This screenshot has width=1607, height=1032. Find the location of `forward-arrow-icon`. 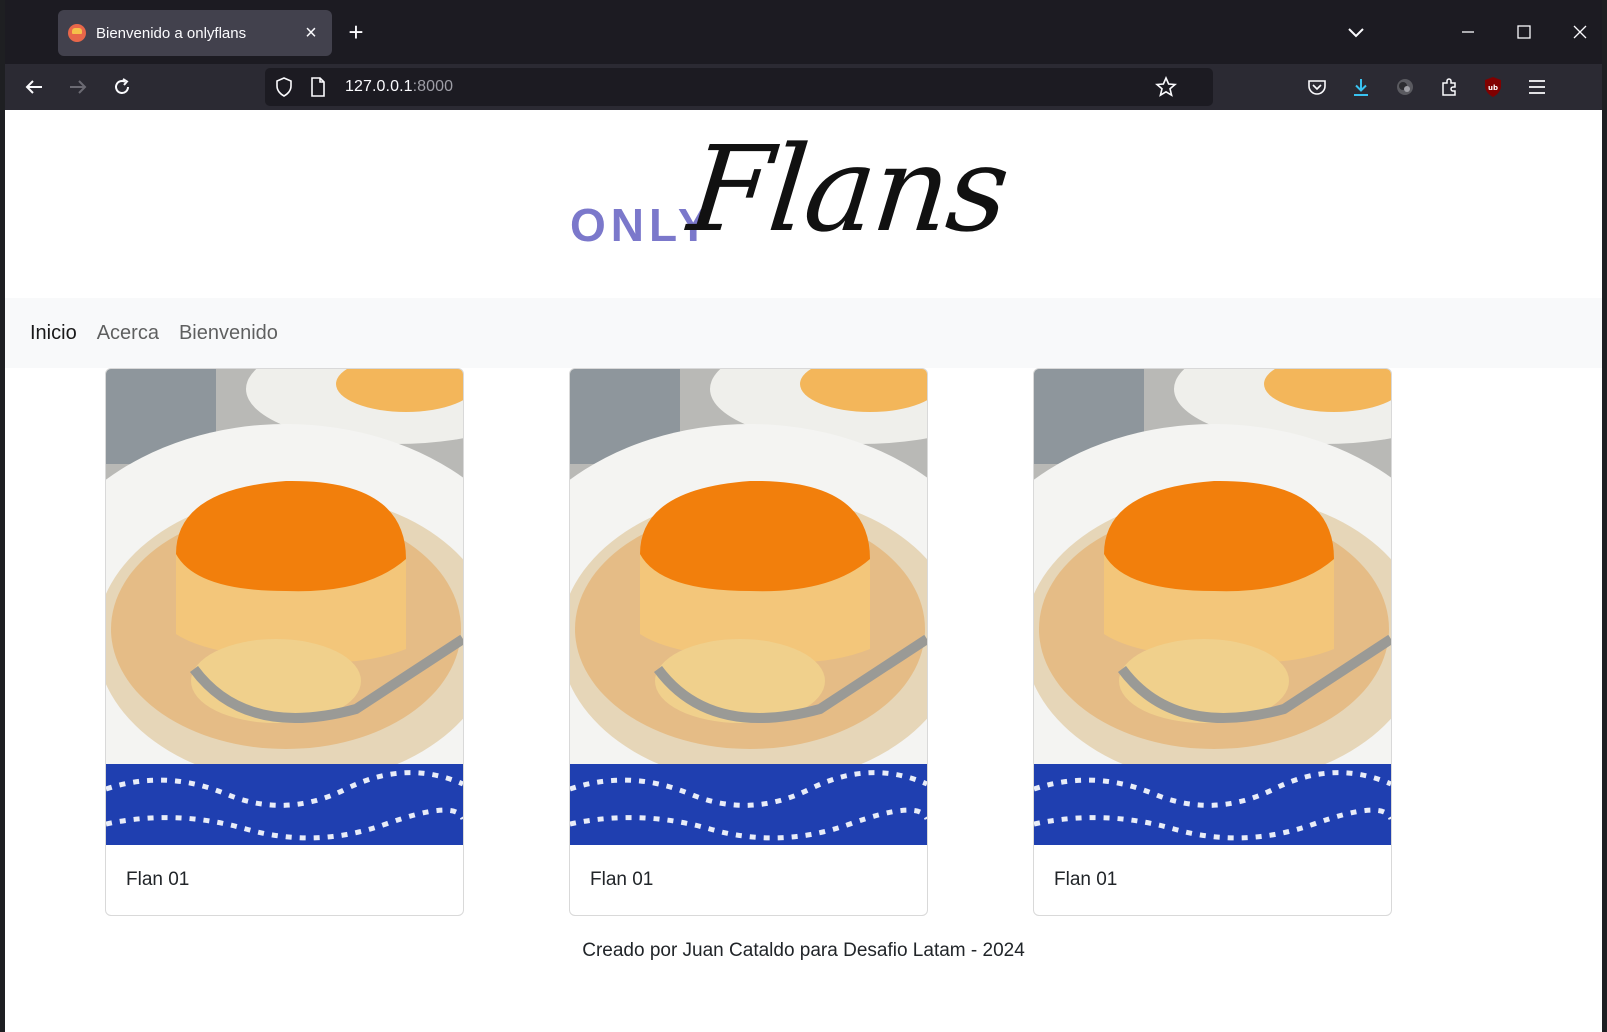

forward-arrow-icon is located at coordinates (78, 87).